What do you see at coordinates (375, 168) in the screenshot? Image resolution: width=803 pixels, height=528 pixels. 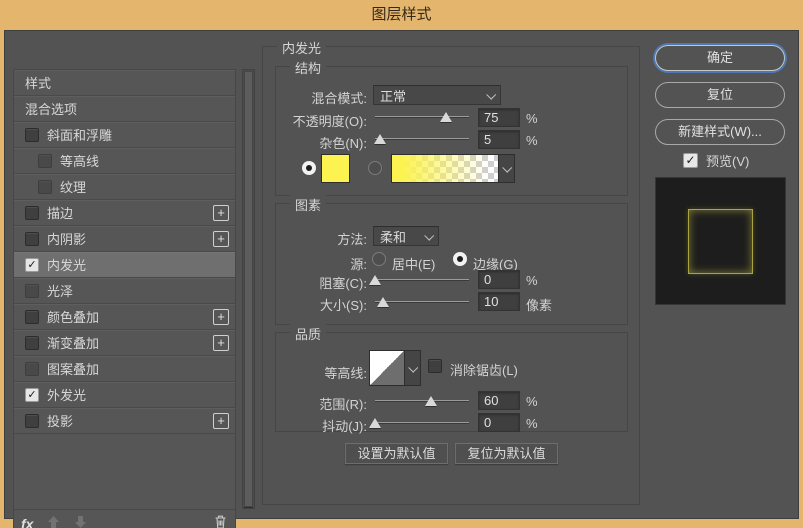 I see `fill-gradient-radio` at bounding box center [375, 168].